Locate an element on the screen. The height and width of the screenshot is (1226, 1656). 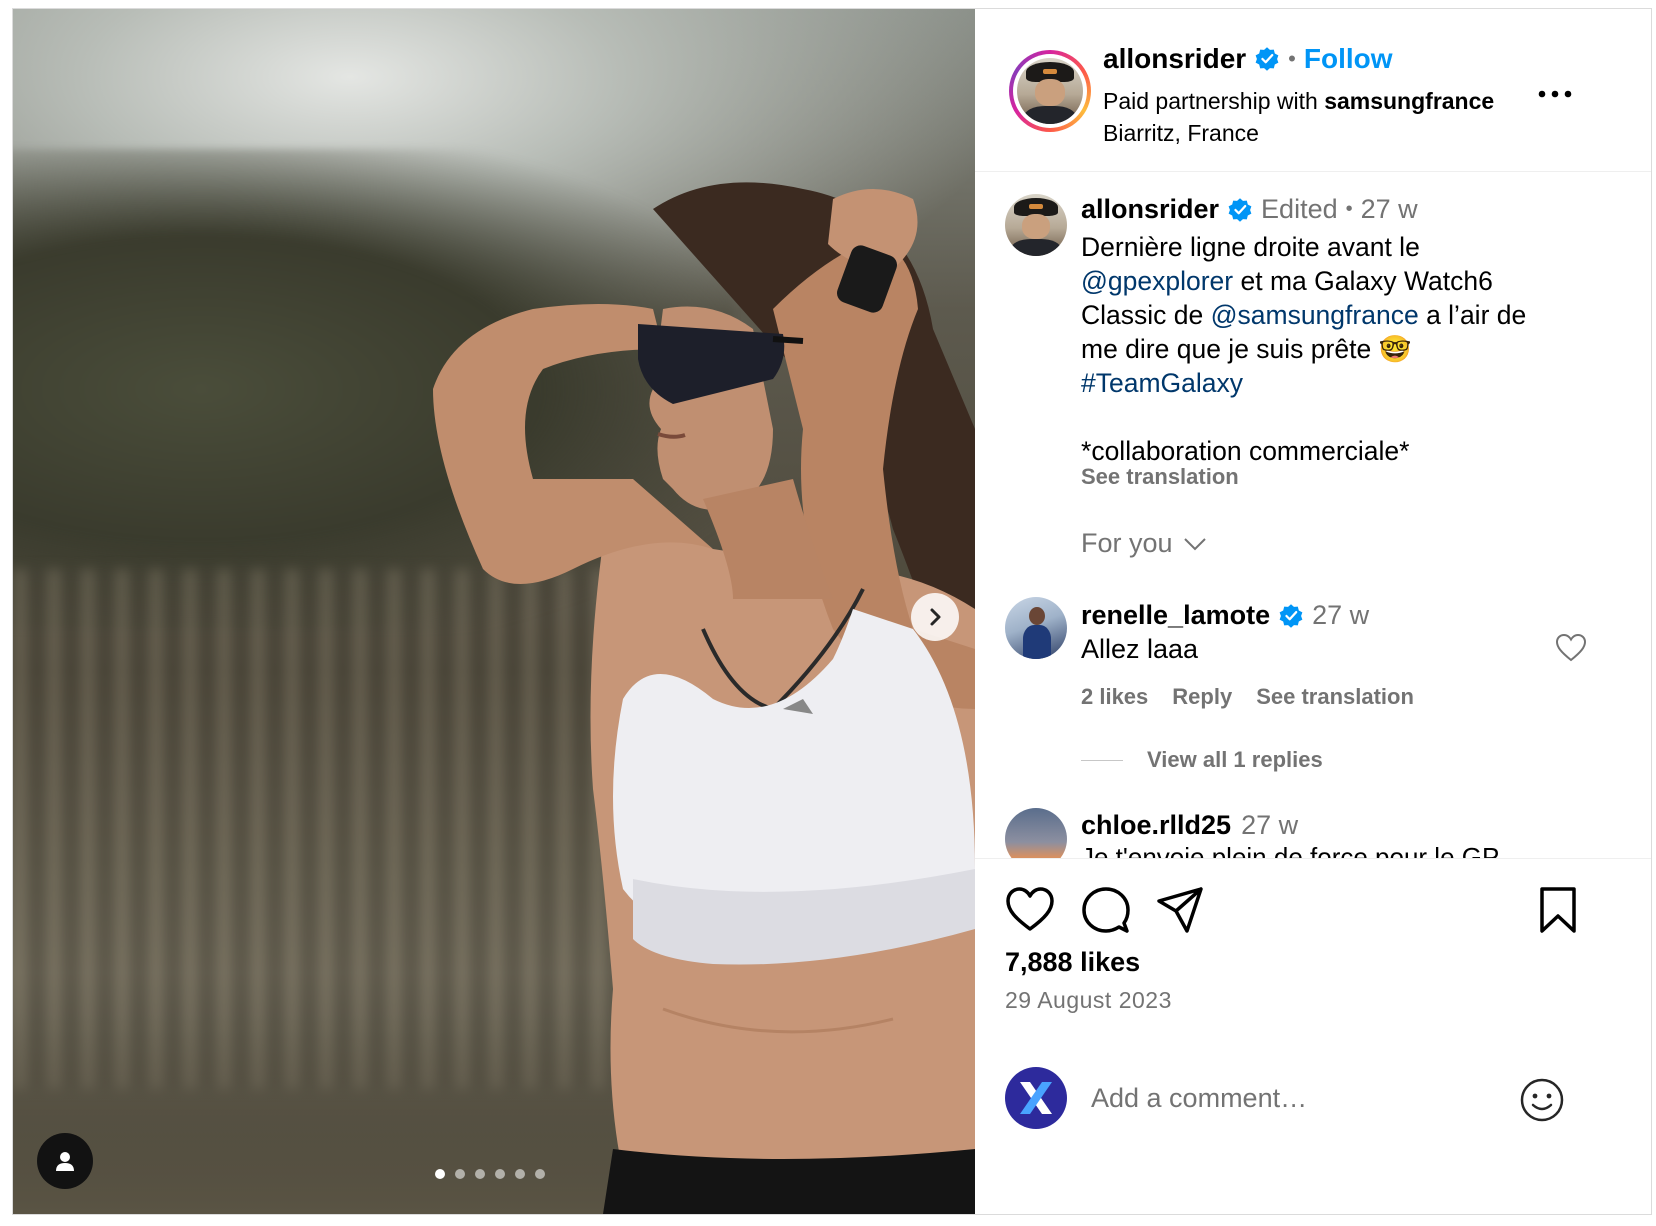
caption-line: me dire que je suis prête 🤓 is located at coordinates (1246, 349).